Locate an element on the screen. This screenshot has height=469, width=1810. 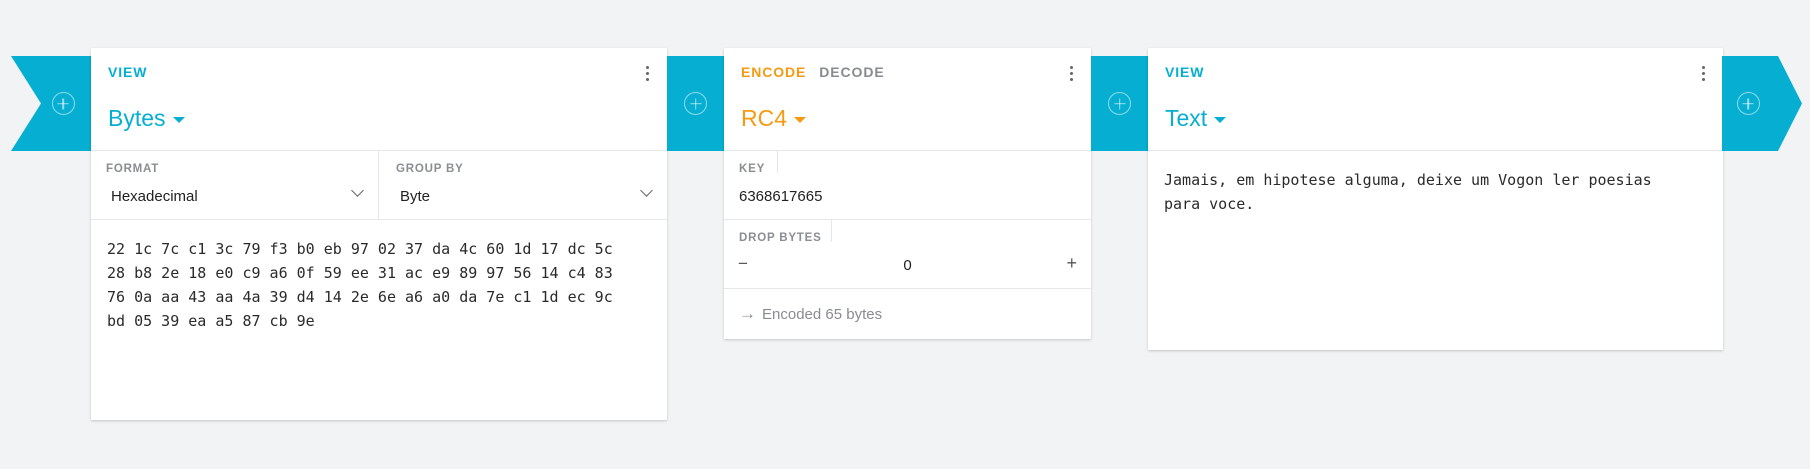
card-tabs: ENCODE DECODE is located at coordinates (813, 72).